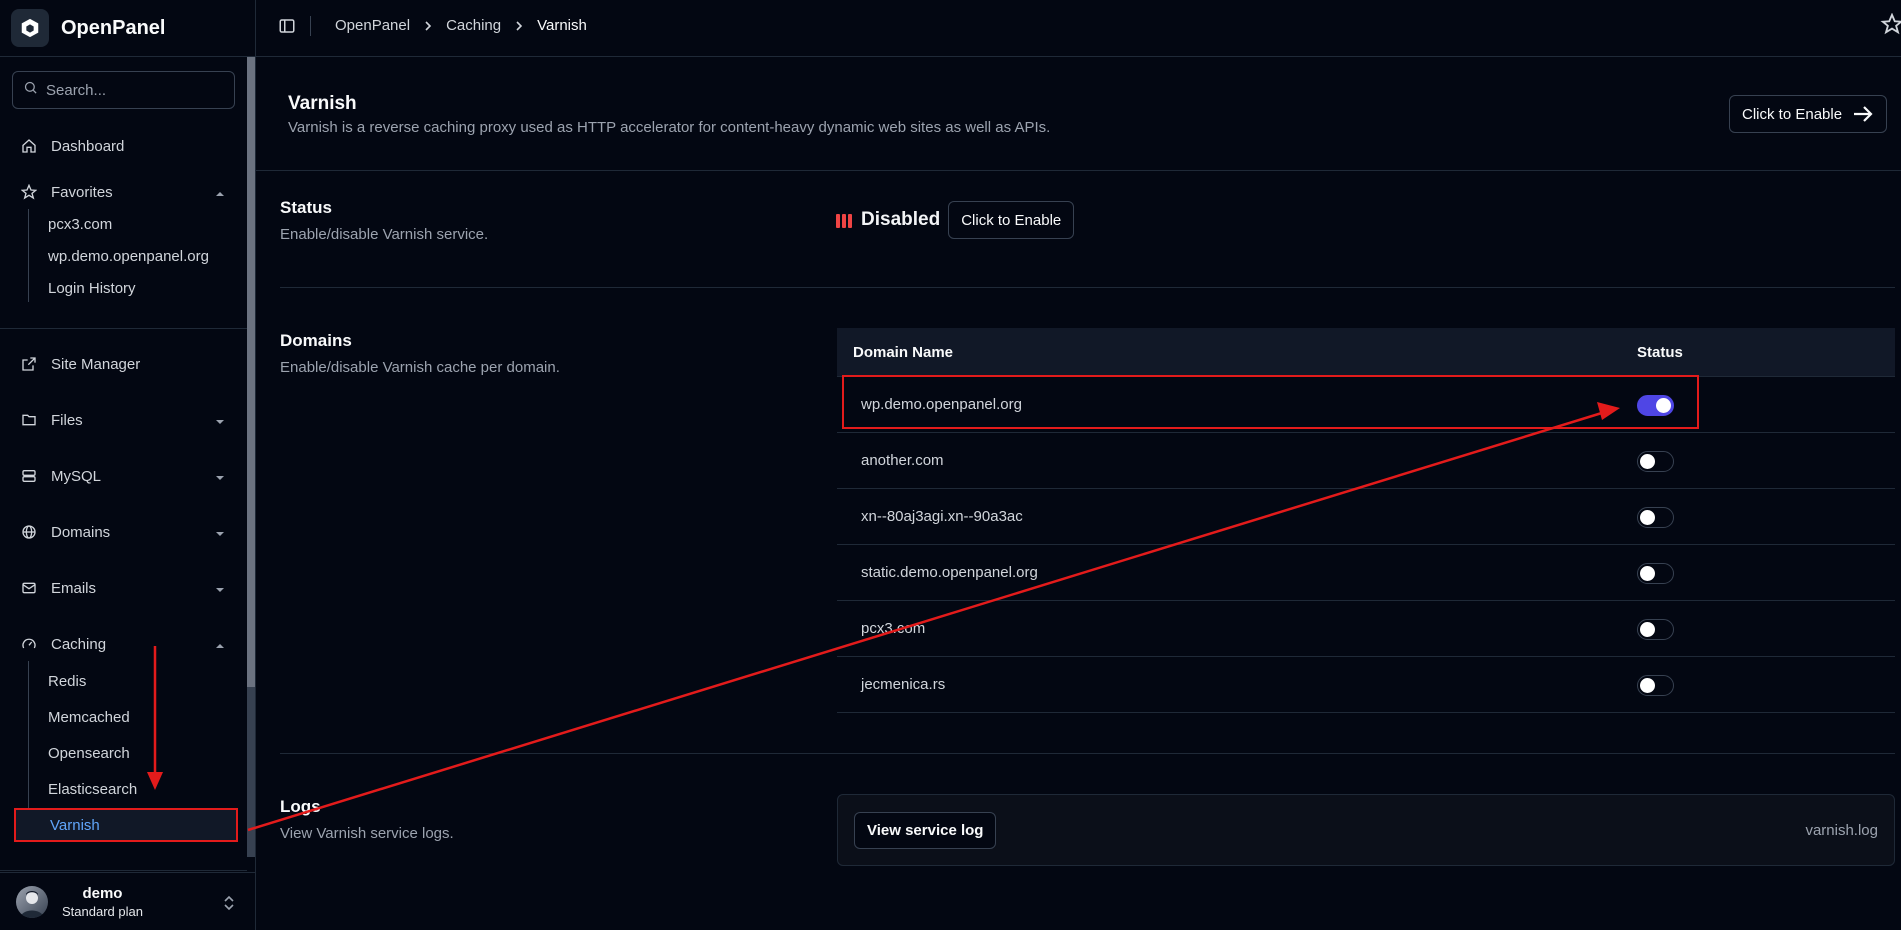  Describe the element at coordinates (122, 588) in the screenshot. I see `sidebar-item-emails: Emails` at that location.